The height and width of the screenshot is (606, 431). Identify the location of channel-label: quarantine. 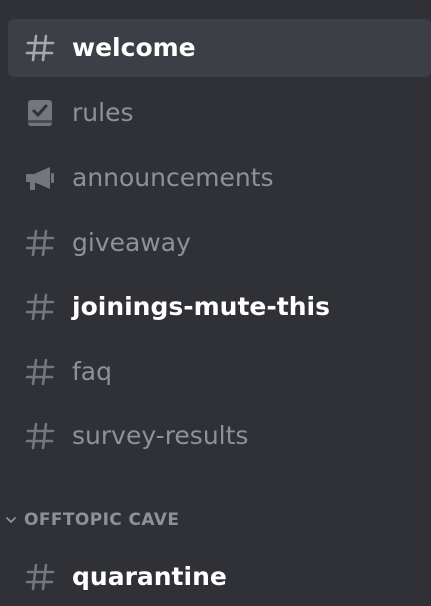
(149, 576).